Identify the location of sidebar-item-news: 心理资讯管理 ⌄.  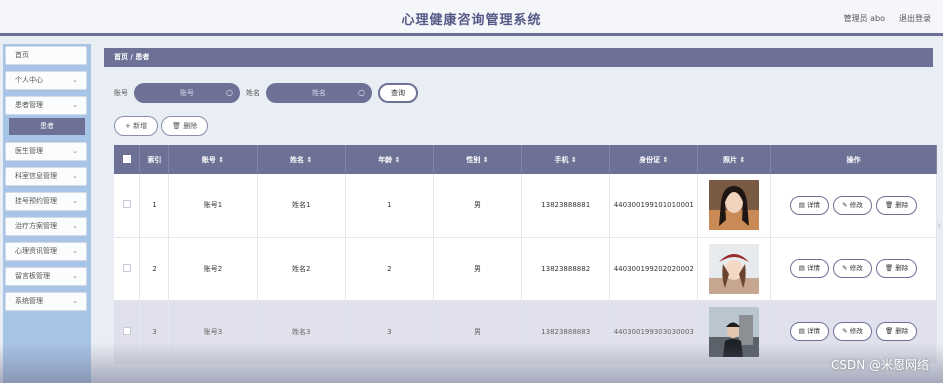
(46, 251).